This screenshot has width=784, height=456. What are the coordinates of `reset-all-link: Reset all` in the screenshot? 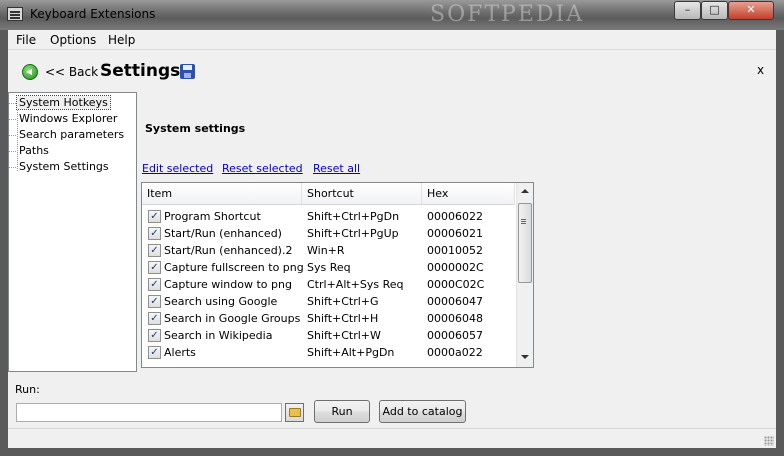 It's located at (336, 168).